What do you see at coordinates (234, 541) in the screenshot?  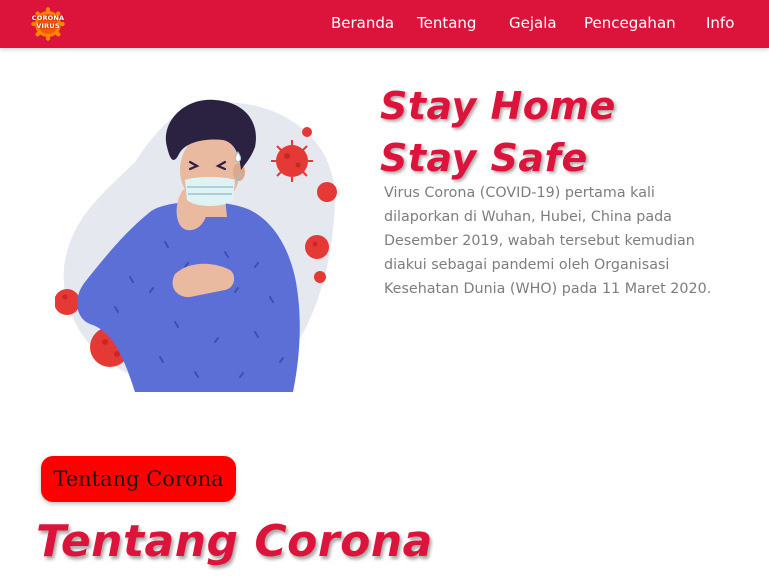 I see `section-title: Tentang Corona` at bounding box center [234, 541].